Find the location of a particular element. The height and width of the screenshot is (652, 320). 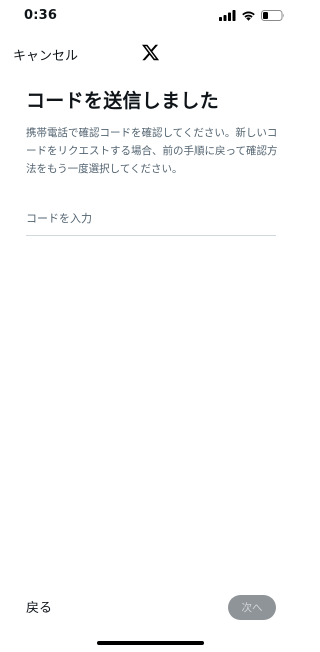

wifi-icon is located at coordinates (248, 16).